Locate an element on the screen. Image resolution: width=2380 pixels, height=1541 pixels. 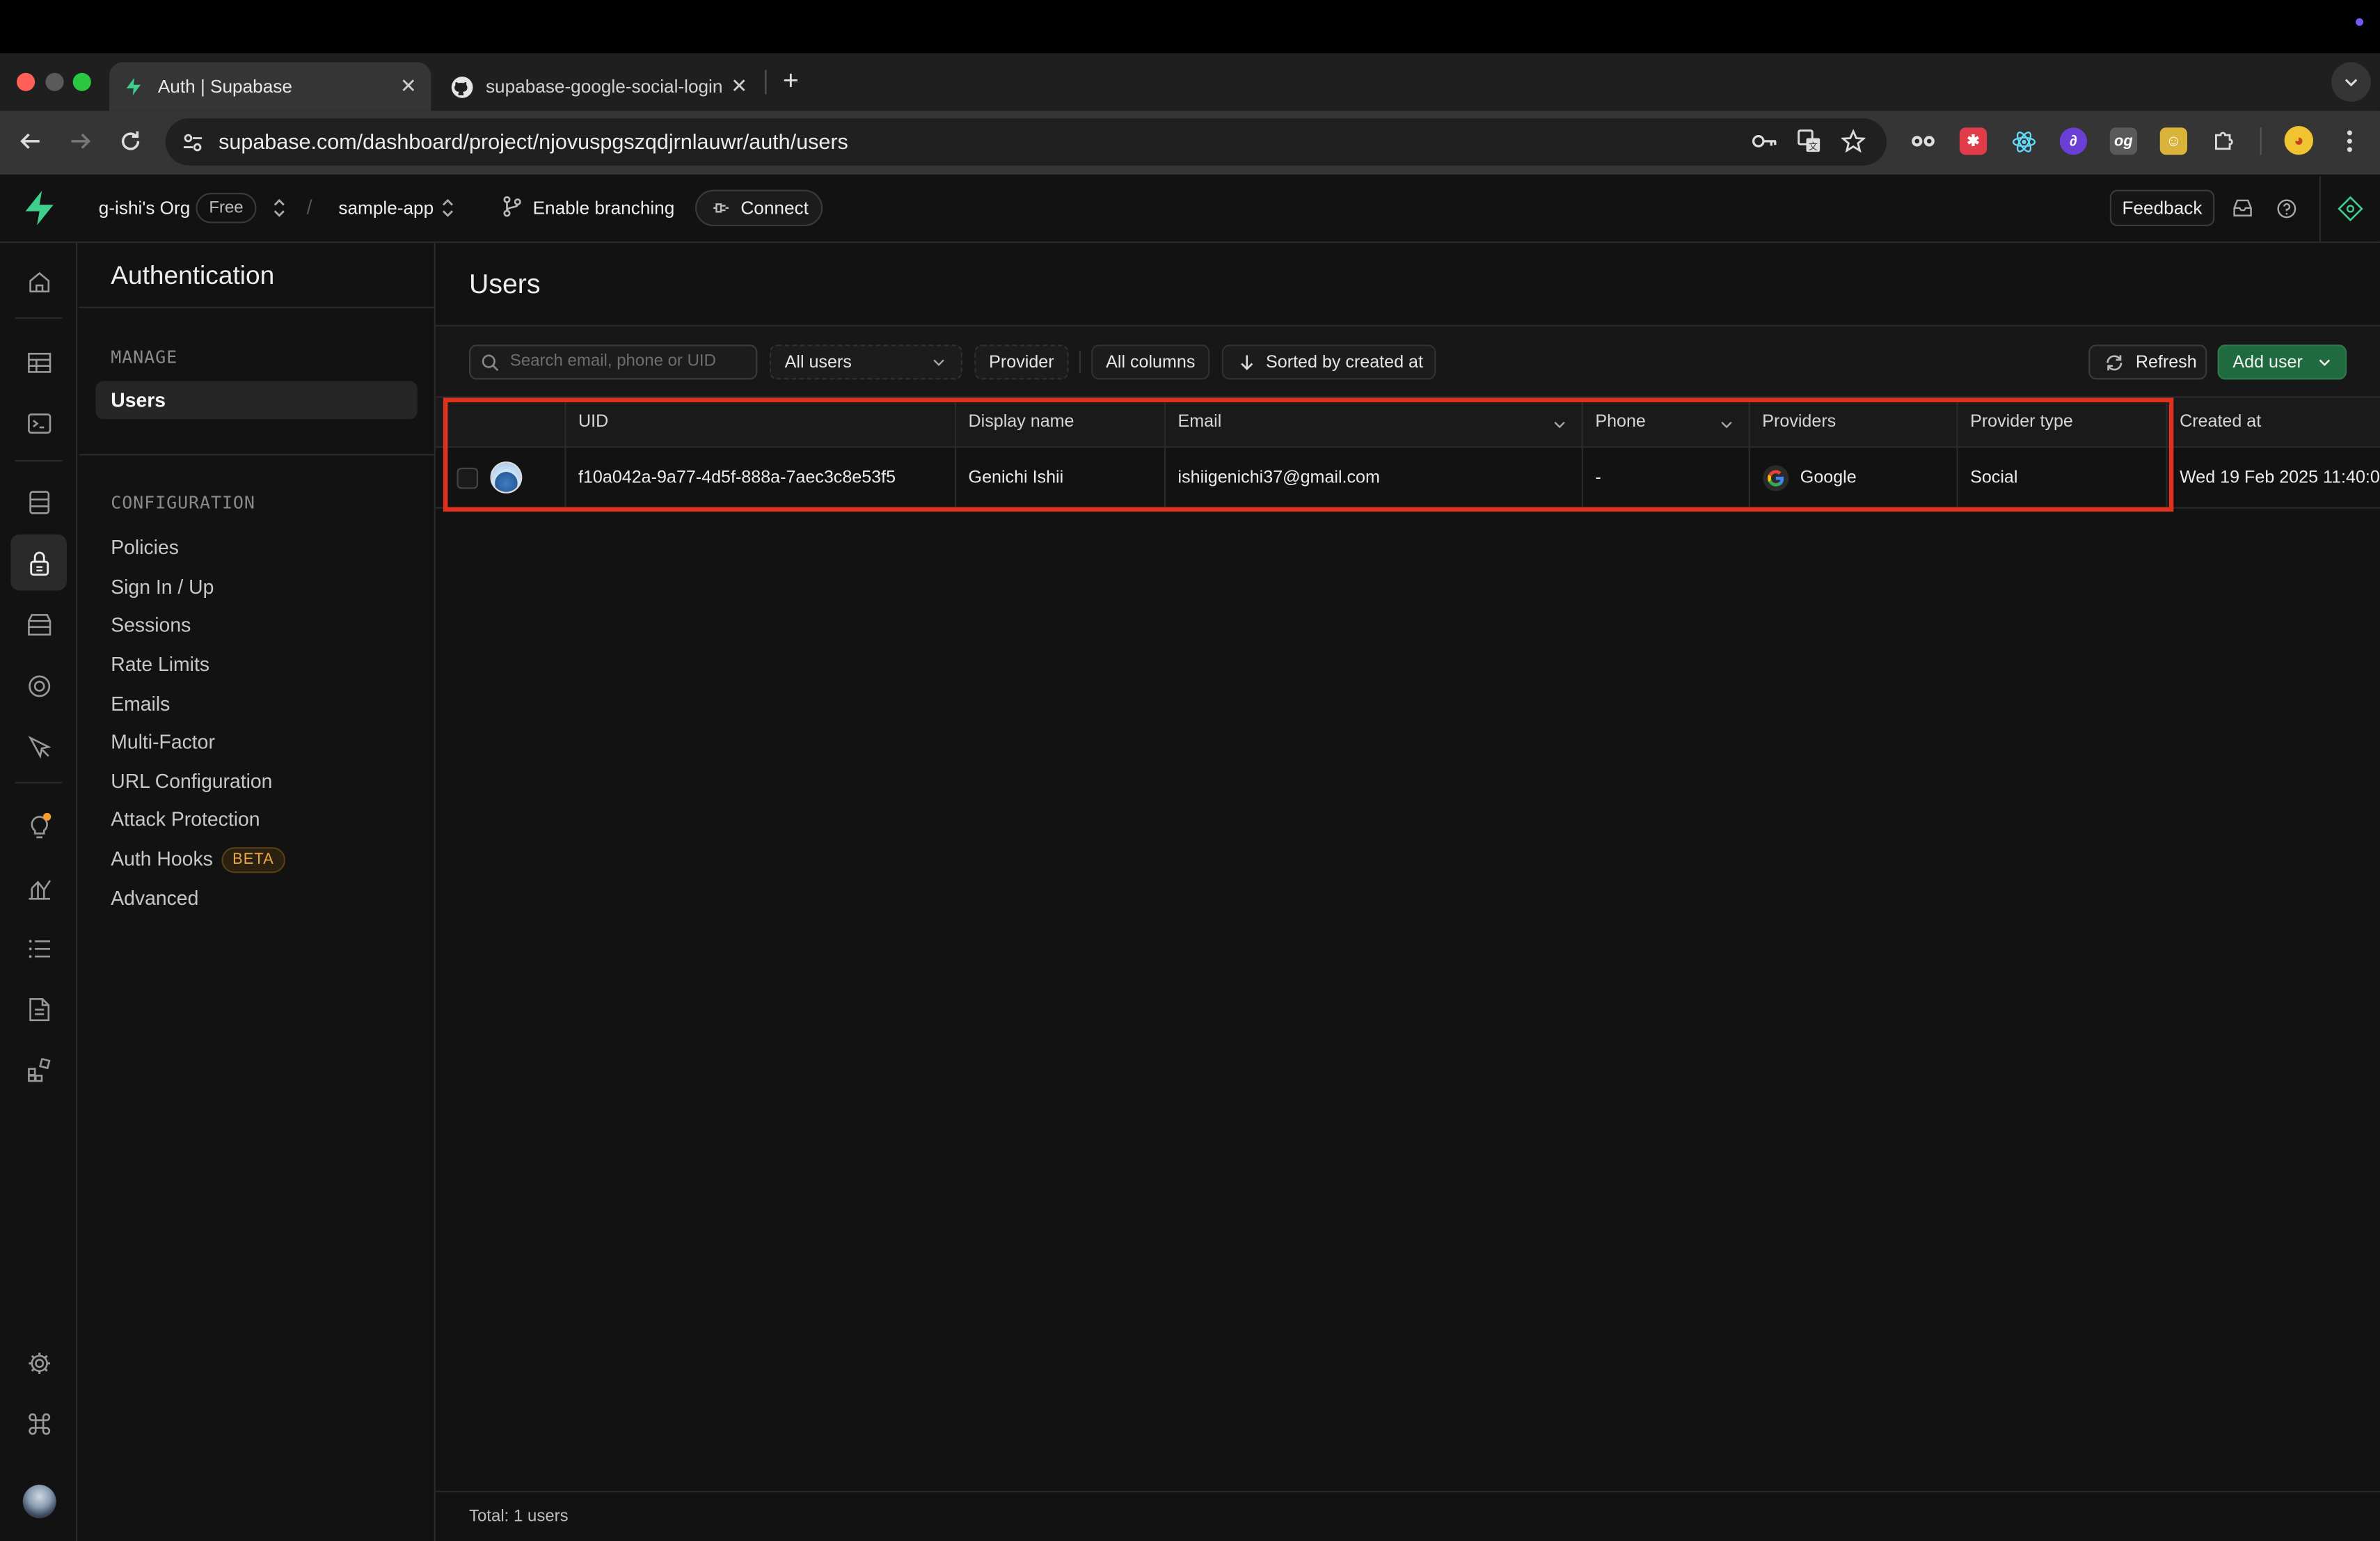
tab-divider is located at coordinates (766, 82).